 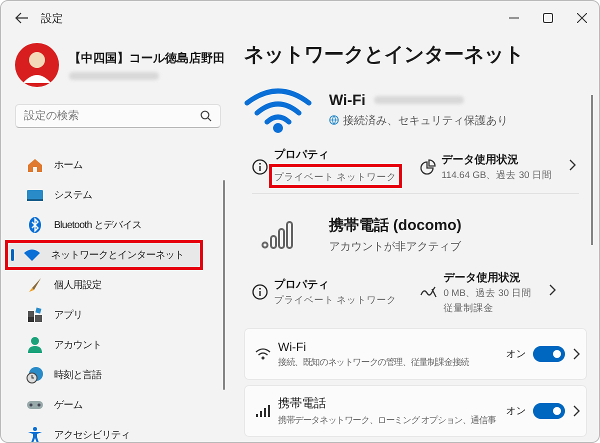 I want to click on connection-status: アカウントが非アクティブ, so click(x=395, y=247).